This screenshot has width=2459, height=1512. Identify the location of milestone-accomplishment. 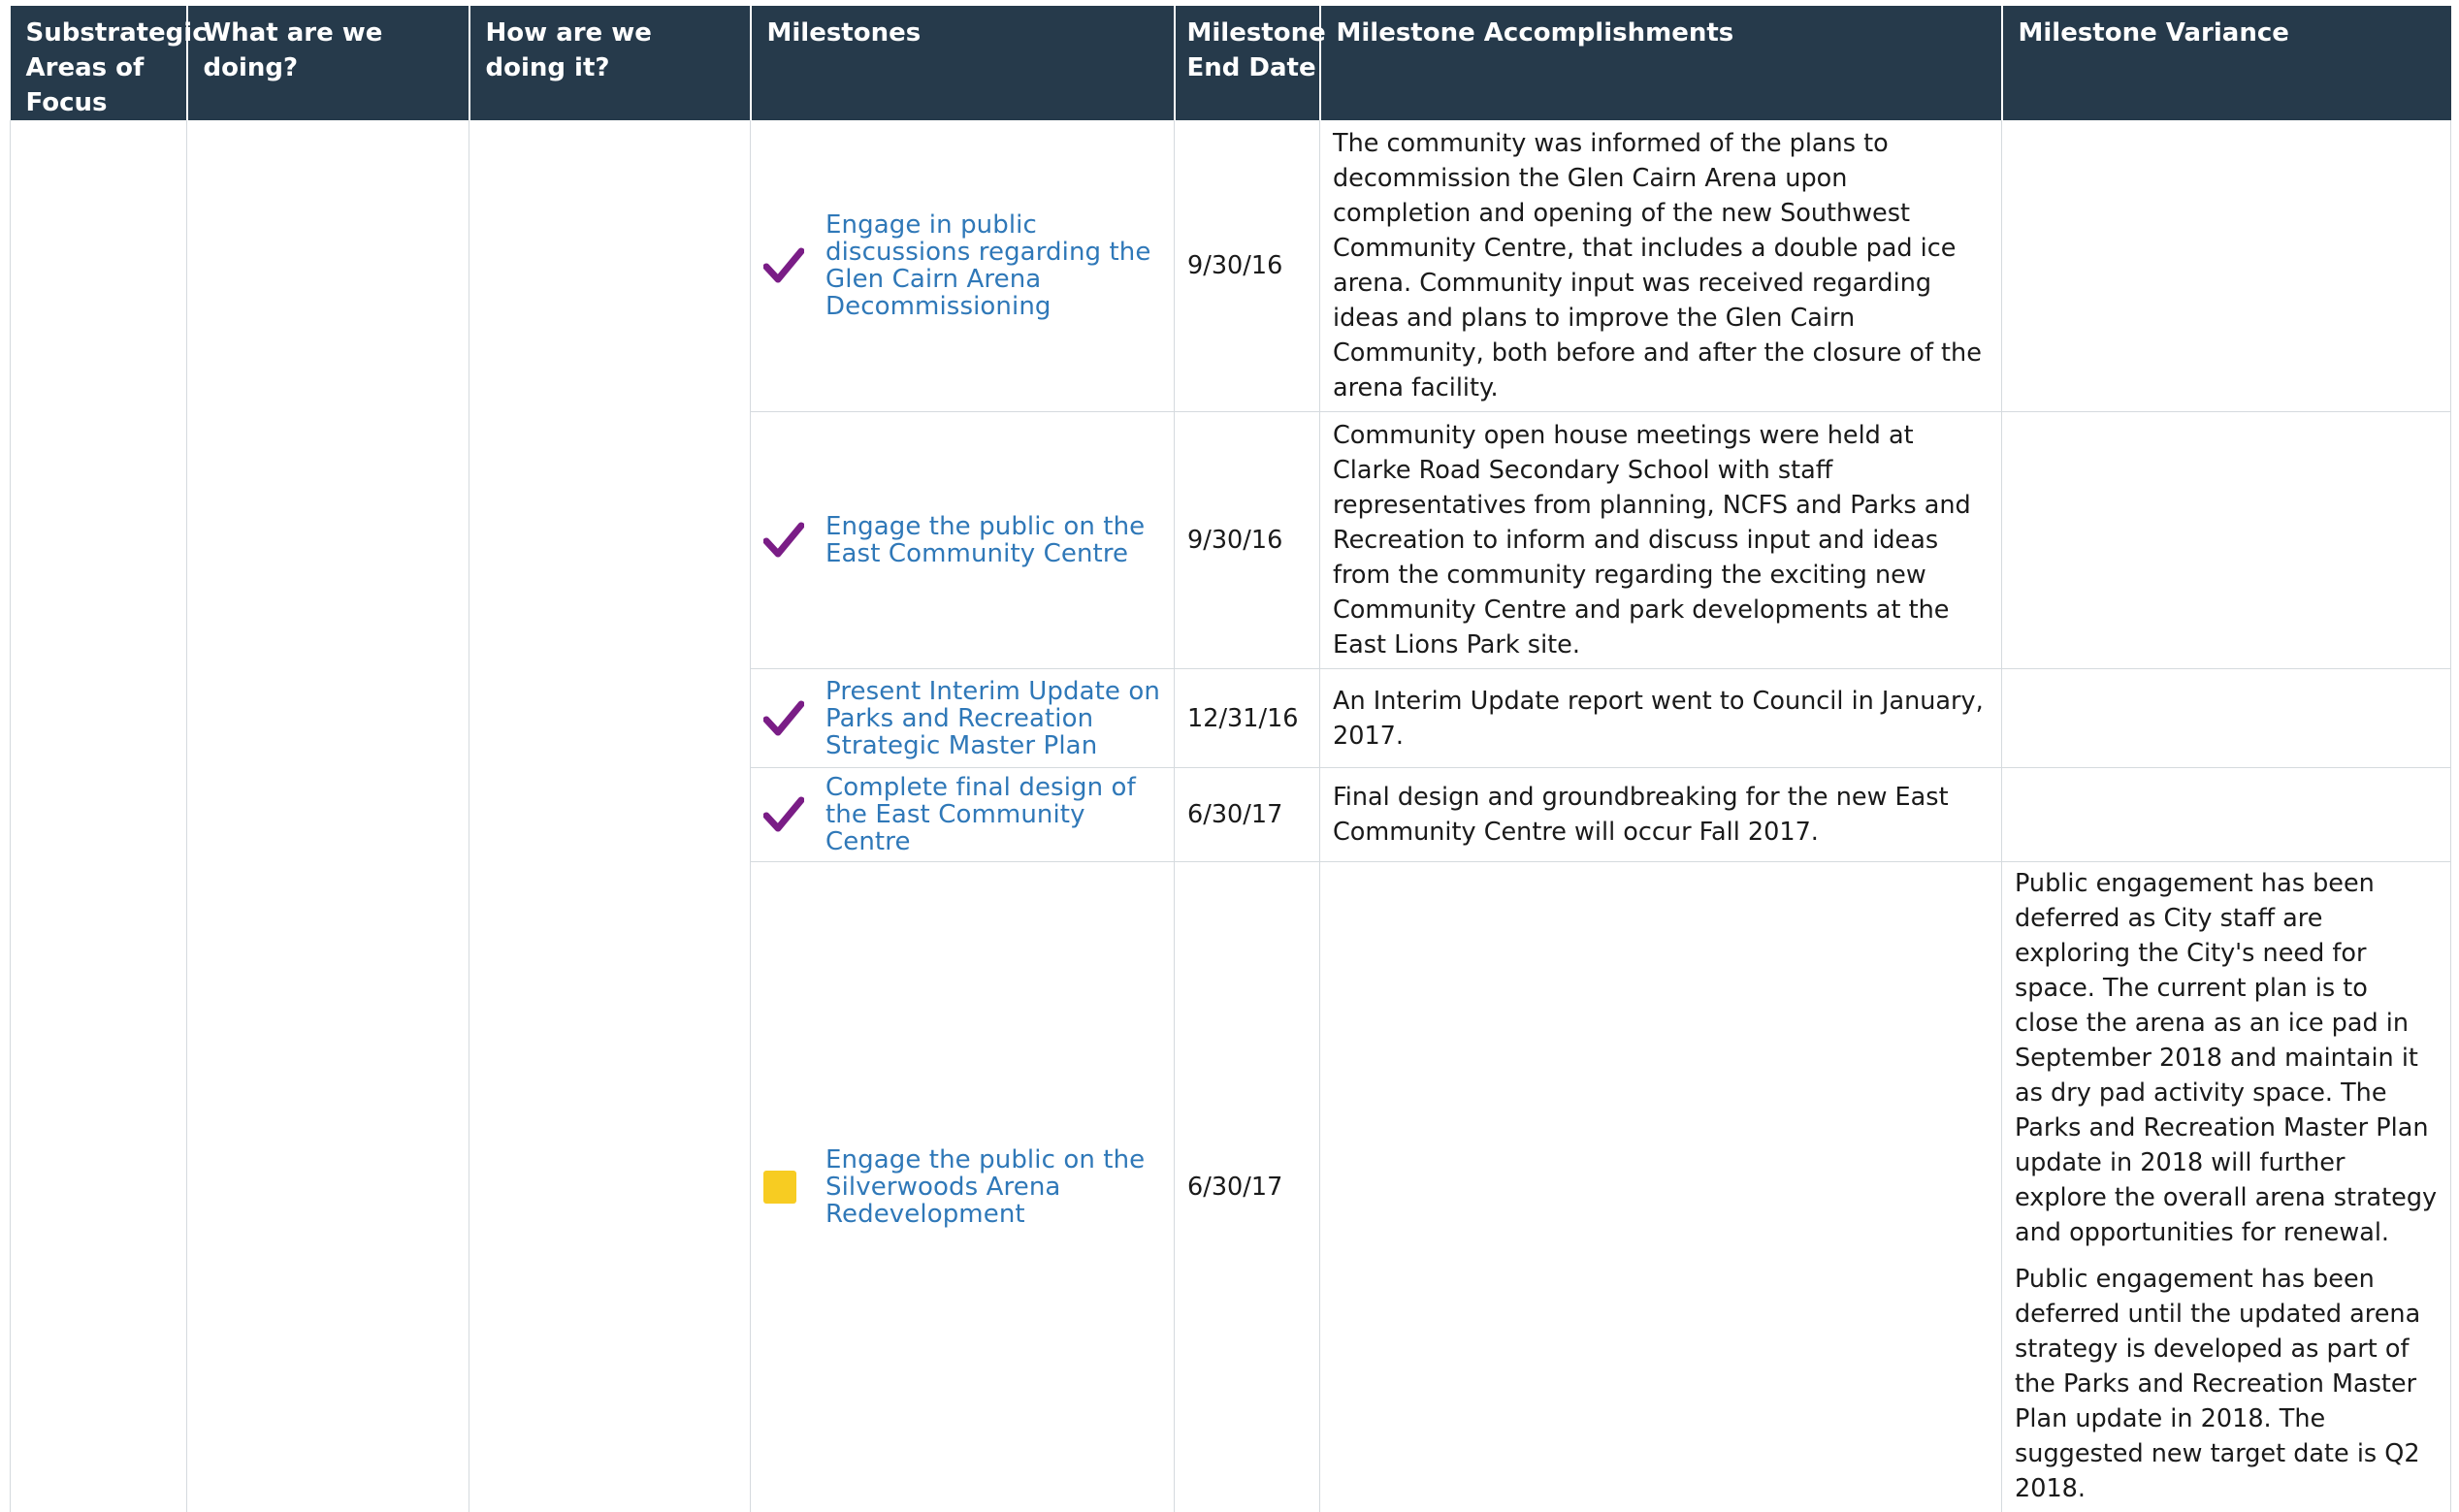
(1661, 1187).